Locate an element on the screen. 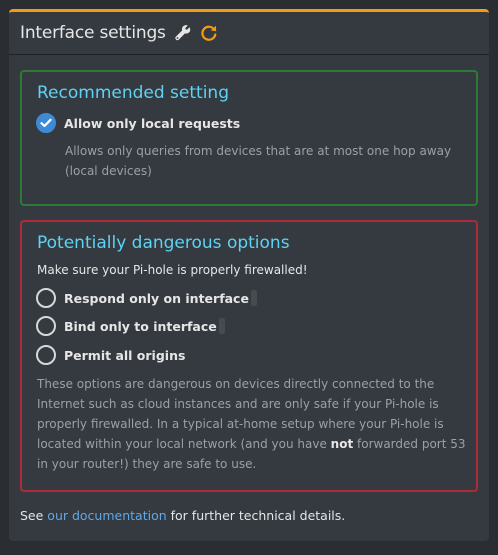 The height and width of the screenshot is (555, 498). refresh-icon is located at coordinates (209, 33).